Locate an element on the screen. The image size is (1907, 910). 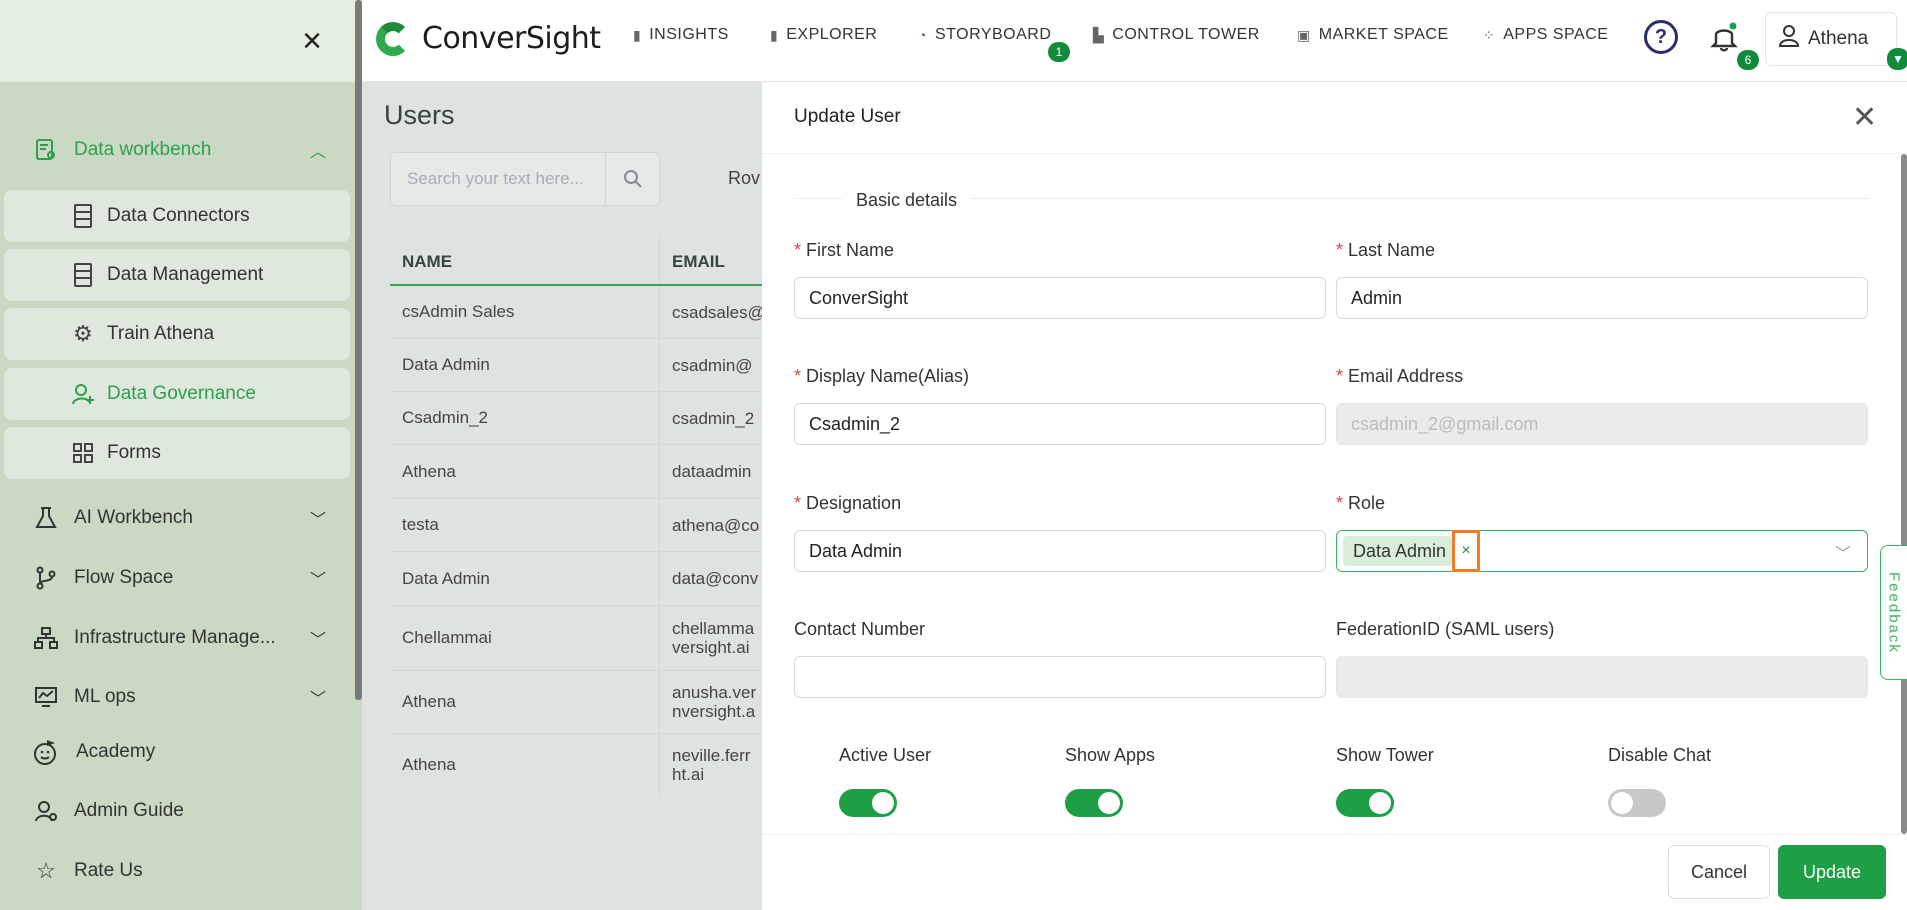
nav-apps-space: ⁘ APPS SPACE is located at coordinates (1545, 35).